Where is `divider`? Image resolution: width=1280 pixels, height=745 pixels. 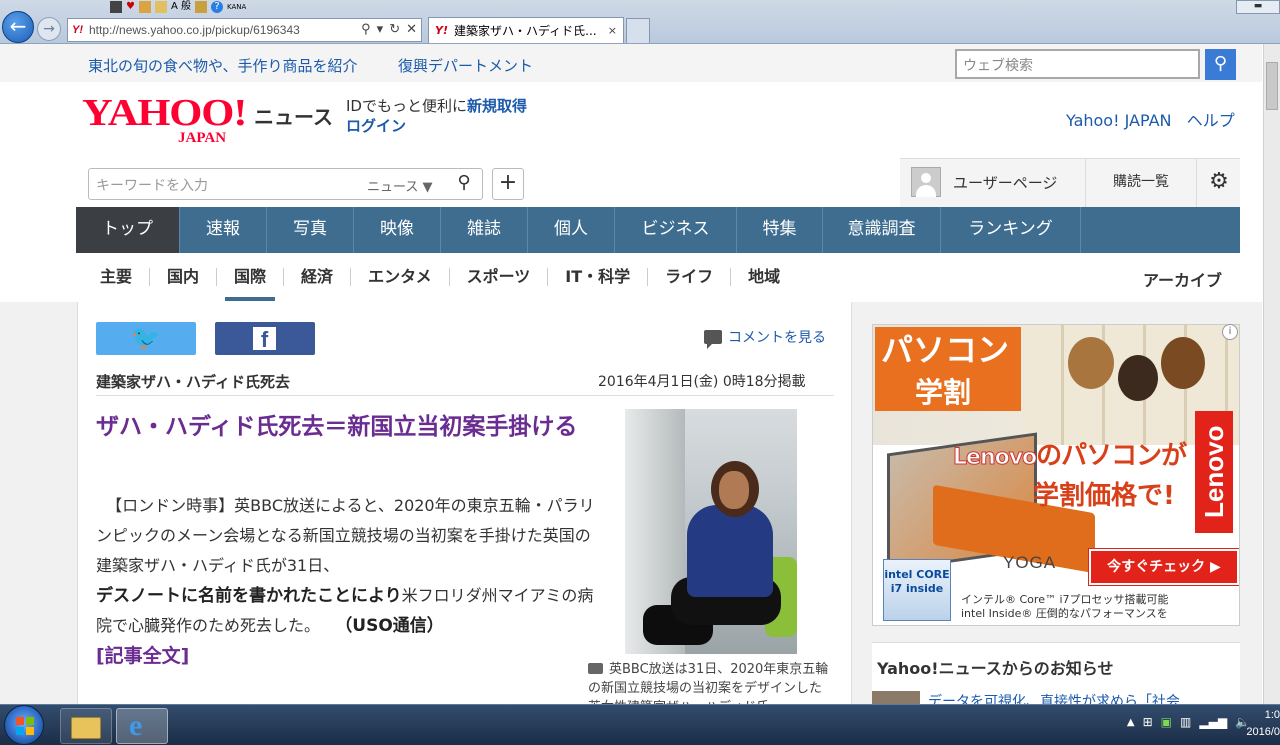 divider is located at coordinates (465, 395).